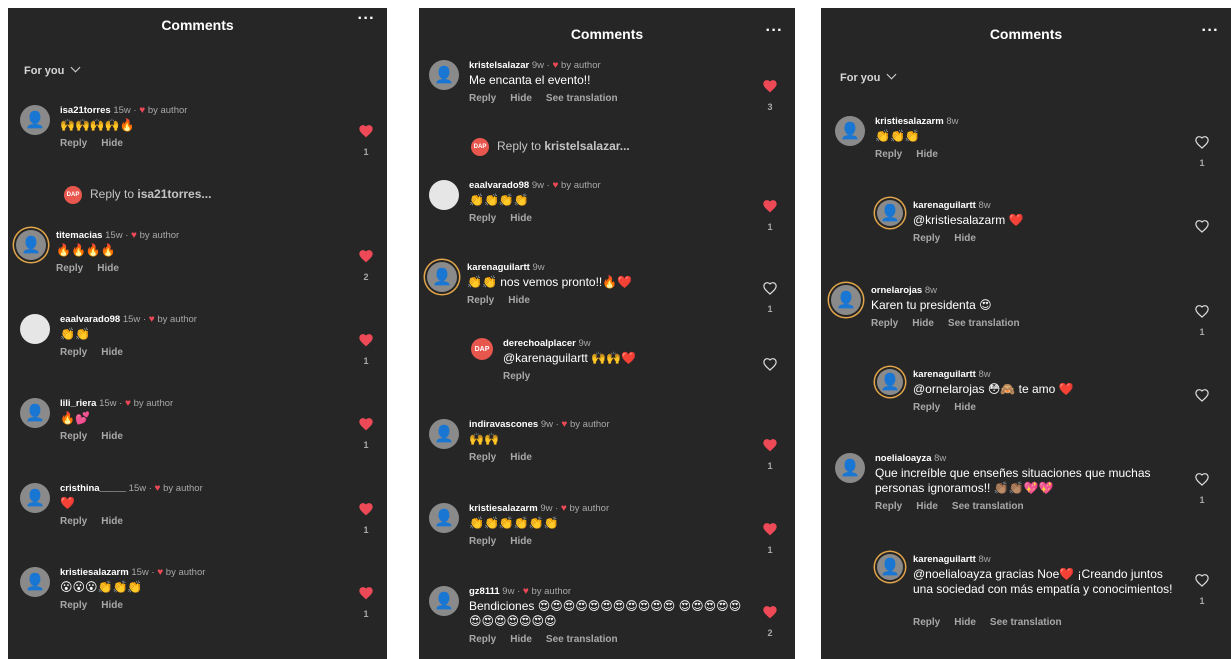 The width and height of the screenshot is (1231, 659). What do you see at coordinates (79, 235) in the screenshot?
I see `username: titemacias` at bounding box center [79, 235].